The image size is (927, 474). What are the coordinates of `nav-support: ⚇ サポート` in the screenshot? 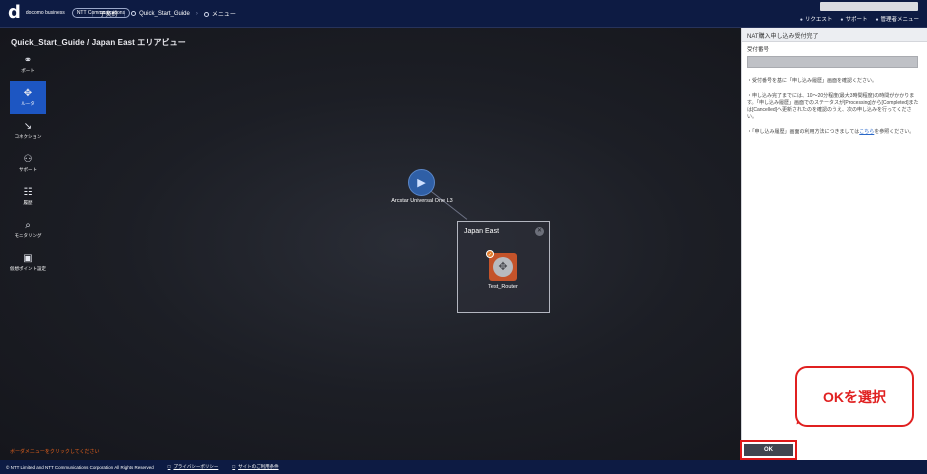 It's located at (28, 163).